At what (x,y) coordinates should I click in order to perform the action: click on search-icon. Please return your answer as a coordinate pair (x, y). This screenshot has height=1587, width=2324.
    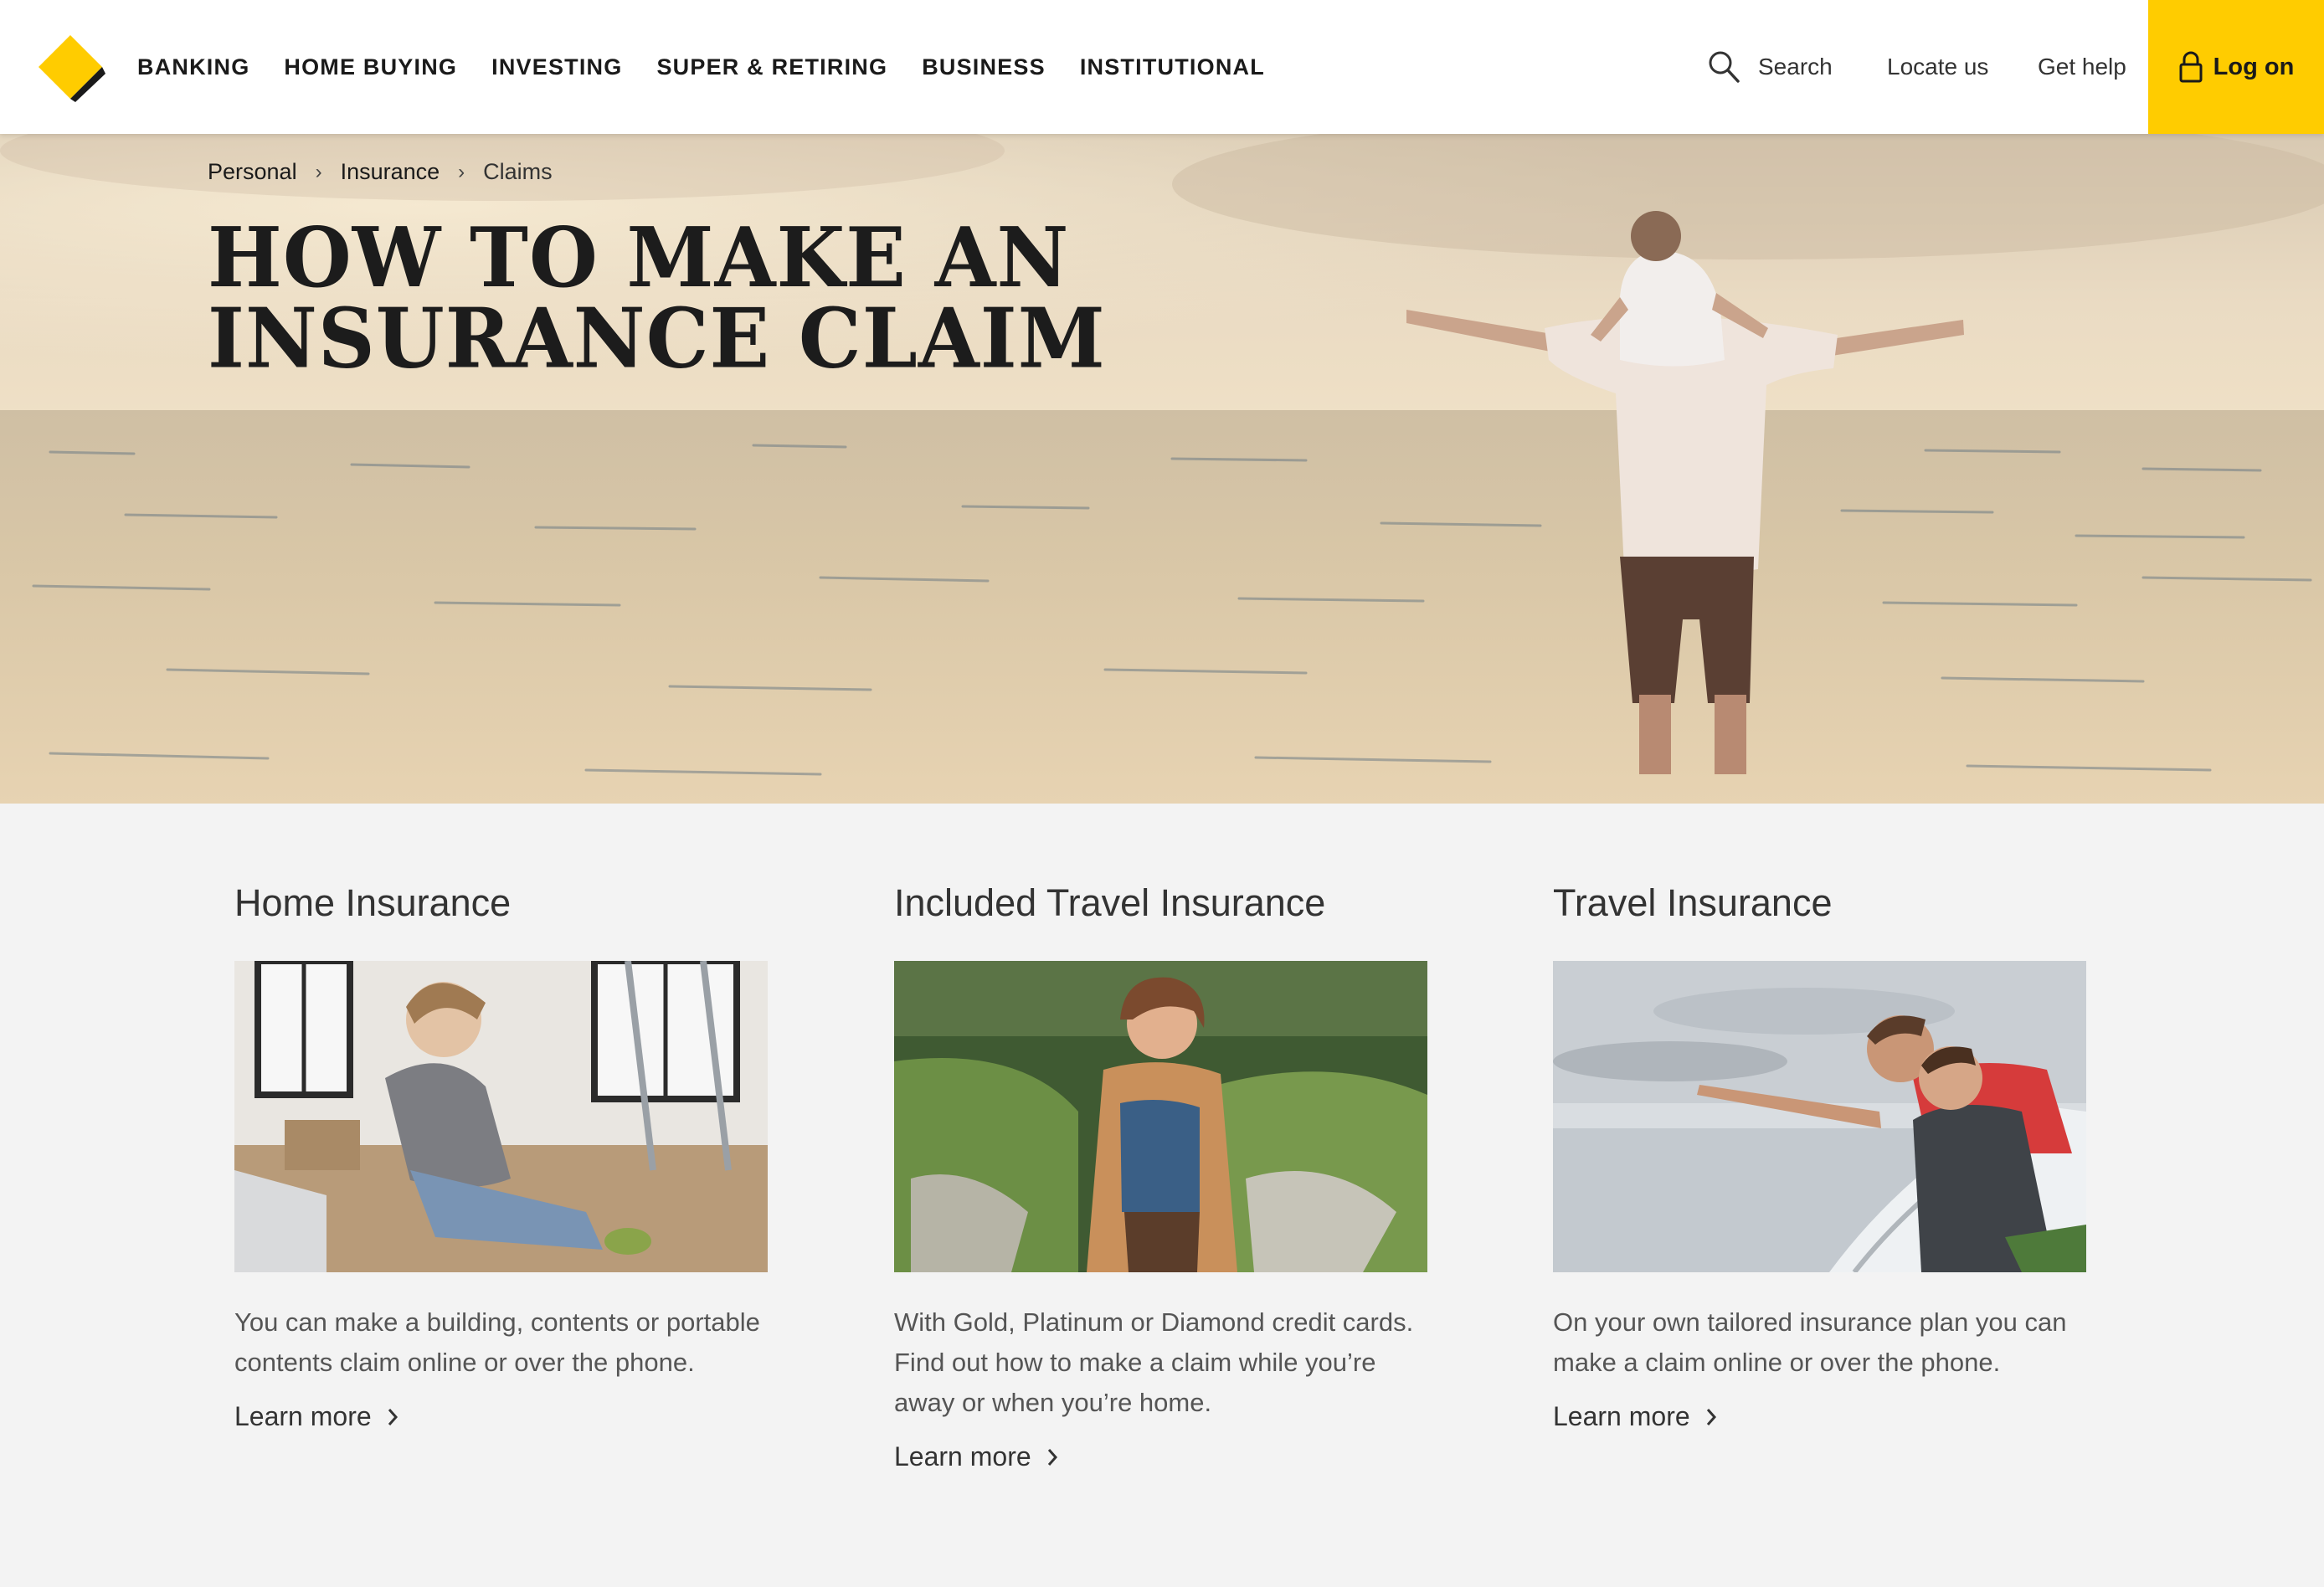
    Looking at the image, I should click on (1725, 67).